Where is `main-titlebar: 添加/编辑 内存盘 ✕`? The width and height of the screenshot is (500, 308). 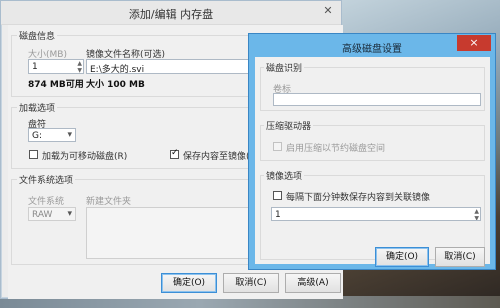 main-titlebar: 添加/编辑 内存盘 ✕ is located at coordinates (171, 13).